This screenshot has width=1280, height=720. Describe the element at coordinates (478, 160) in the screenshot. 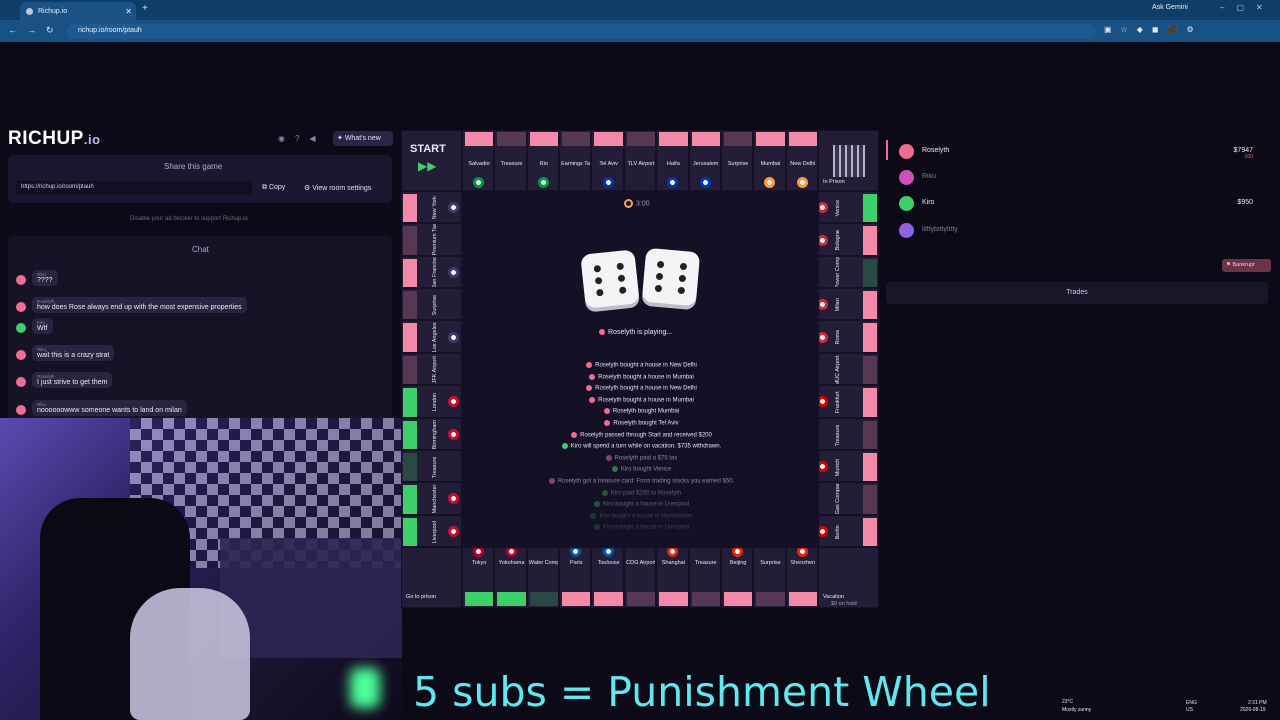

I see `tile-salvador: Salvador` at that location.